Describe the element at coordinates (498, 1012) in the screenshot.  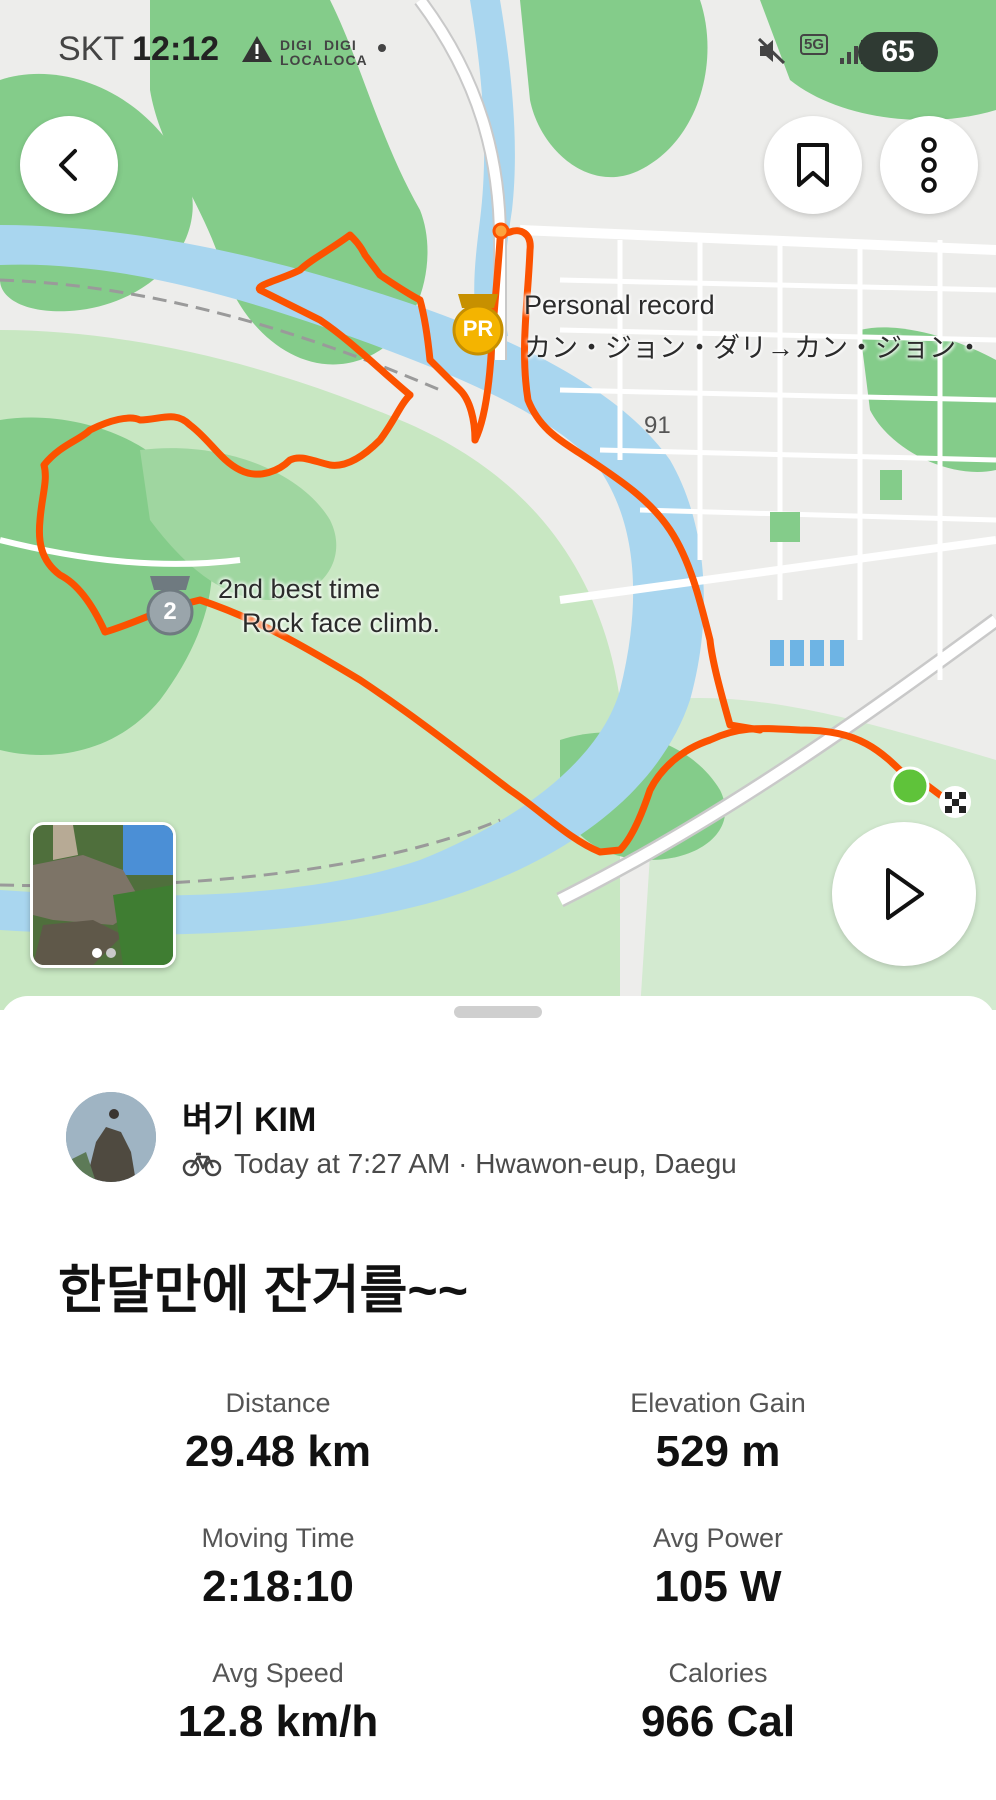
I see `sheet-drag-handle` at that location.